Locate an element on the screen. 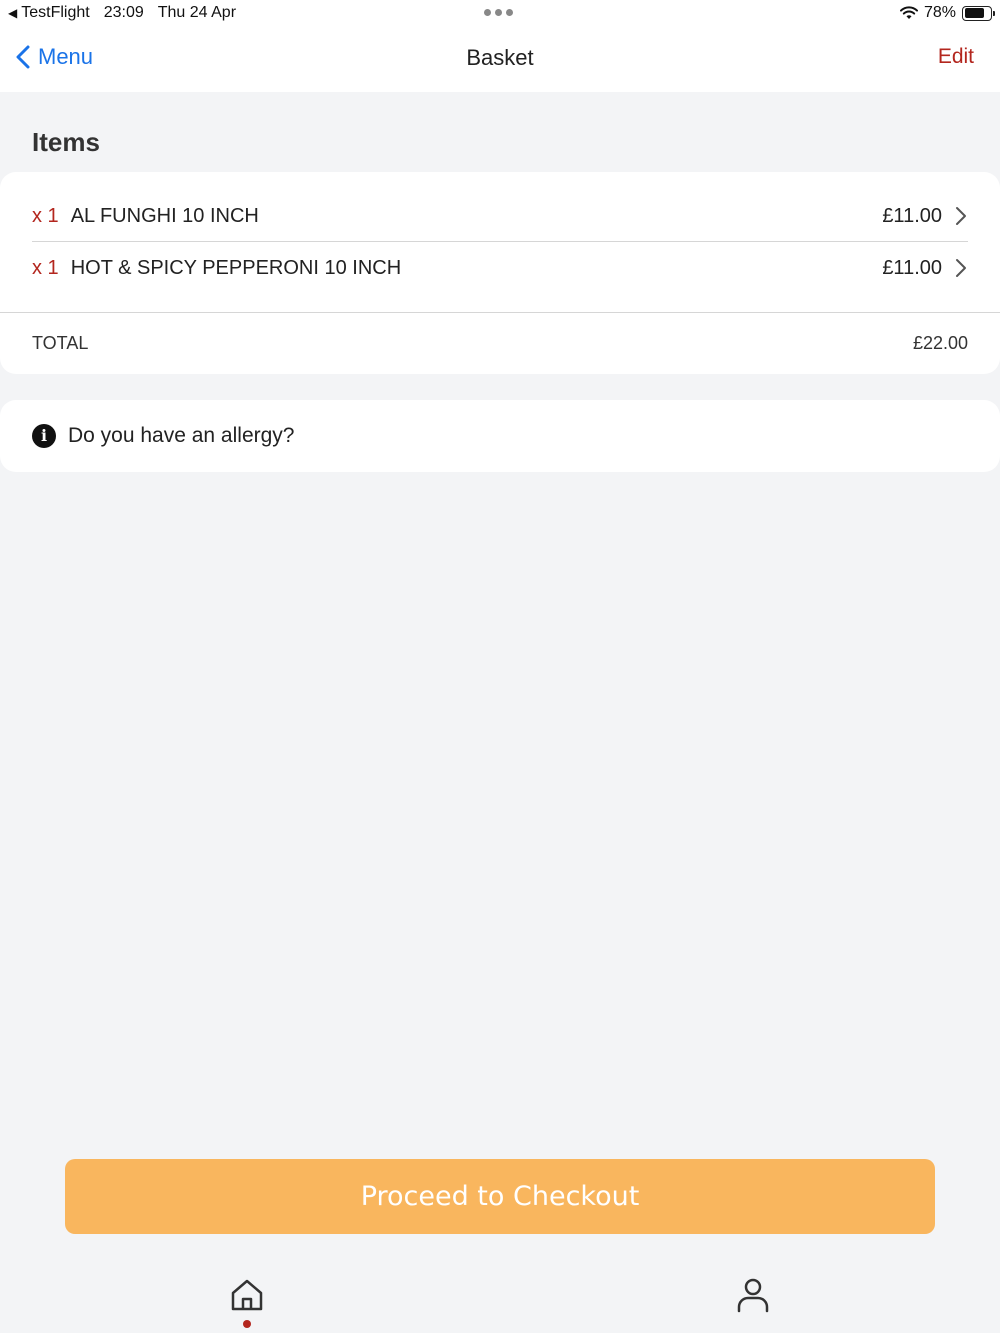  status-left: ◀ TestFlight 23:09 Thu 24 Apr is located at coordinates (122, 13).